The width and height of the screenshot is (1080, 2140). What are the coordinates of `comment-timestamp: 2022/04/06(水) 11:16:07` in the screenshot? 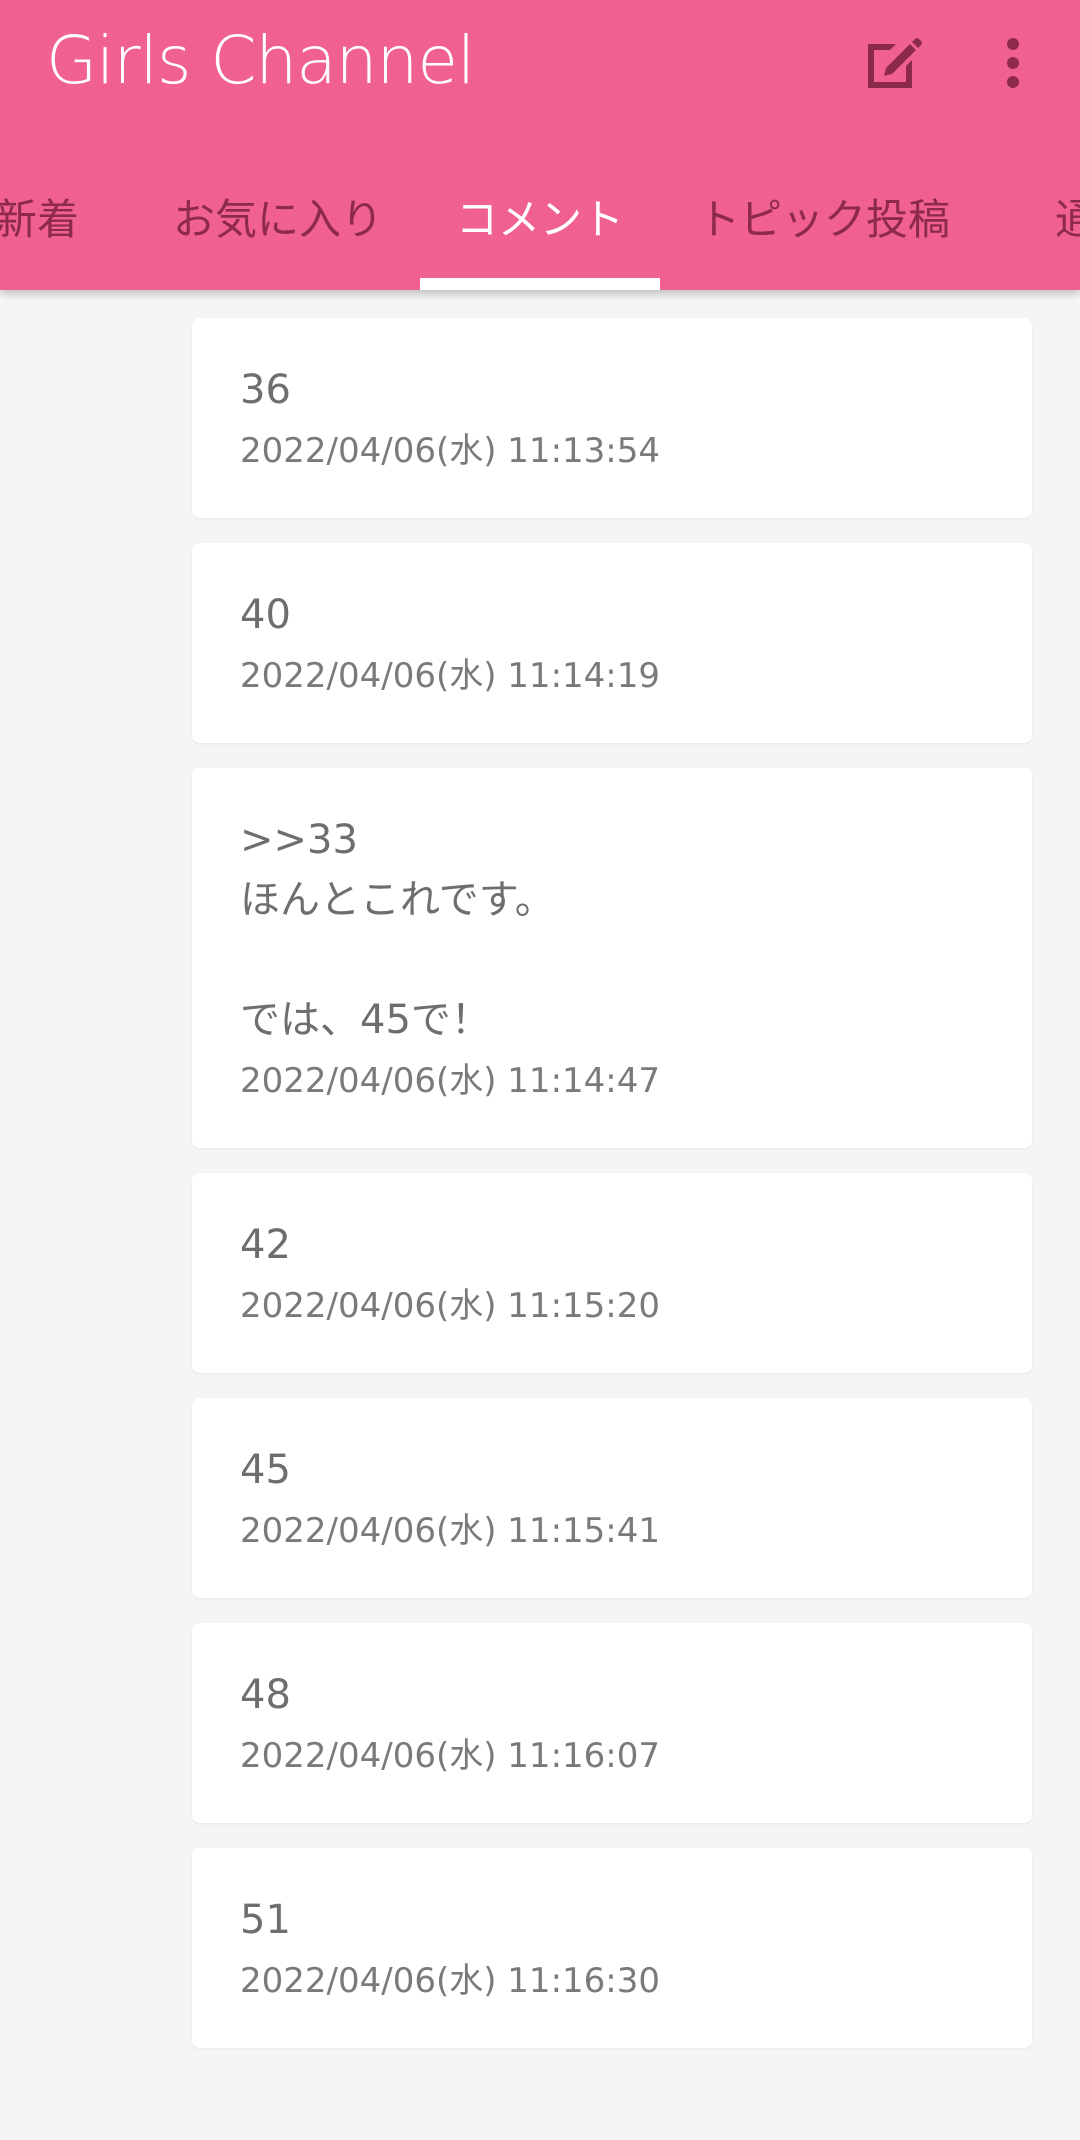 It's located at (450, 1756).